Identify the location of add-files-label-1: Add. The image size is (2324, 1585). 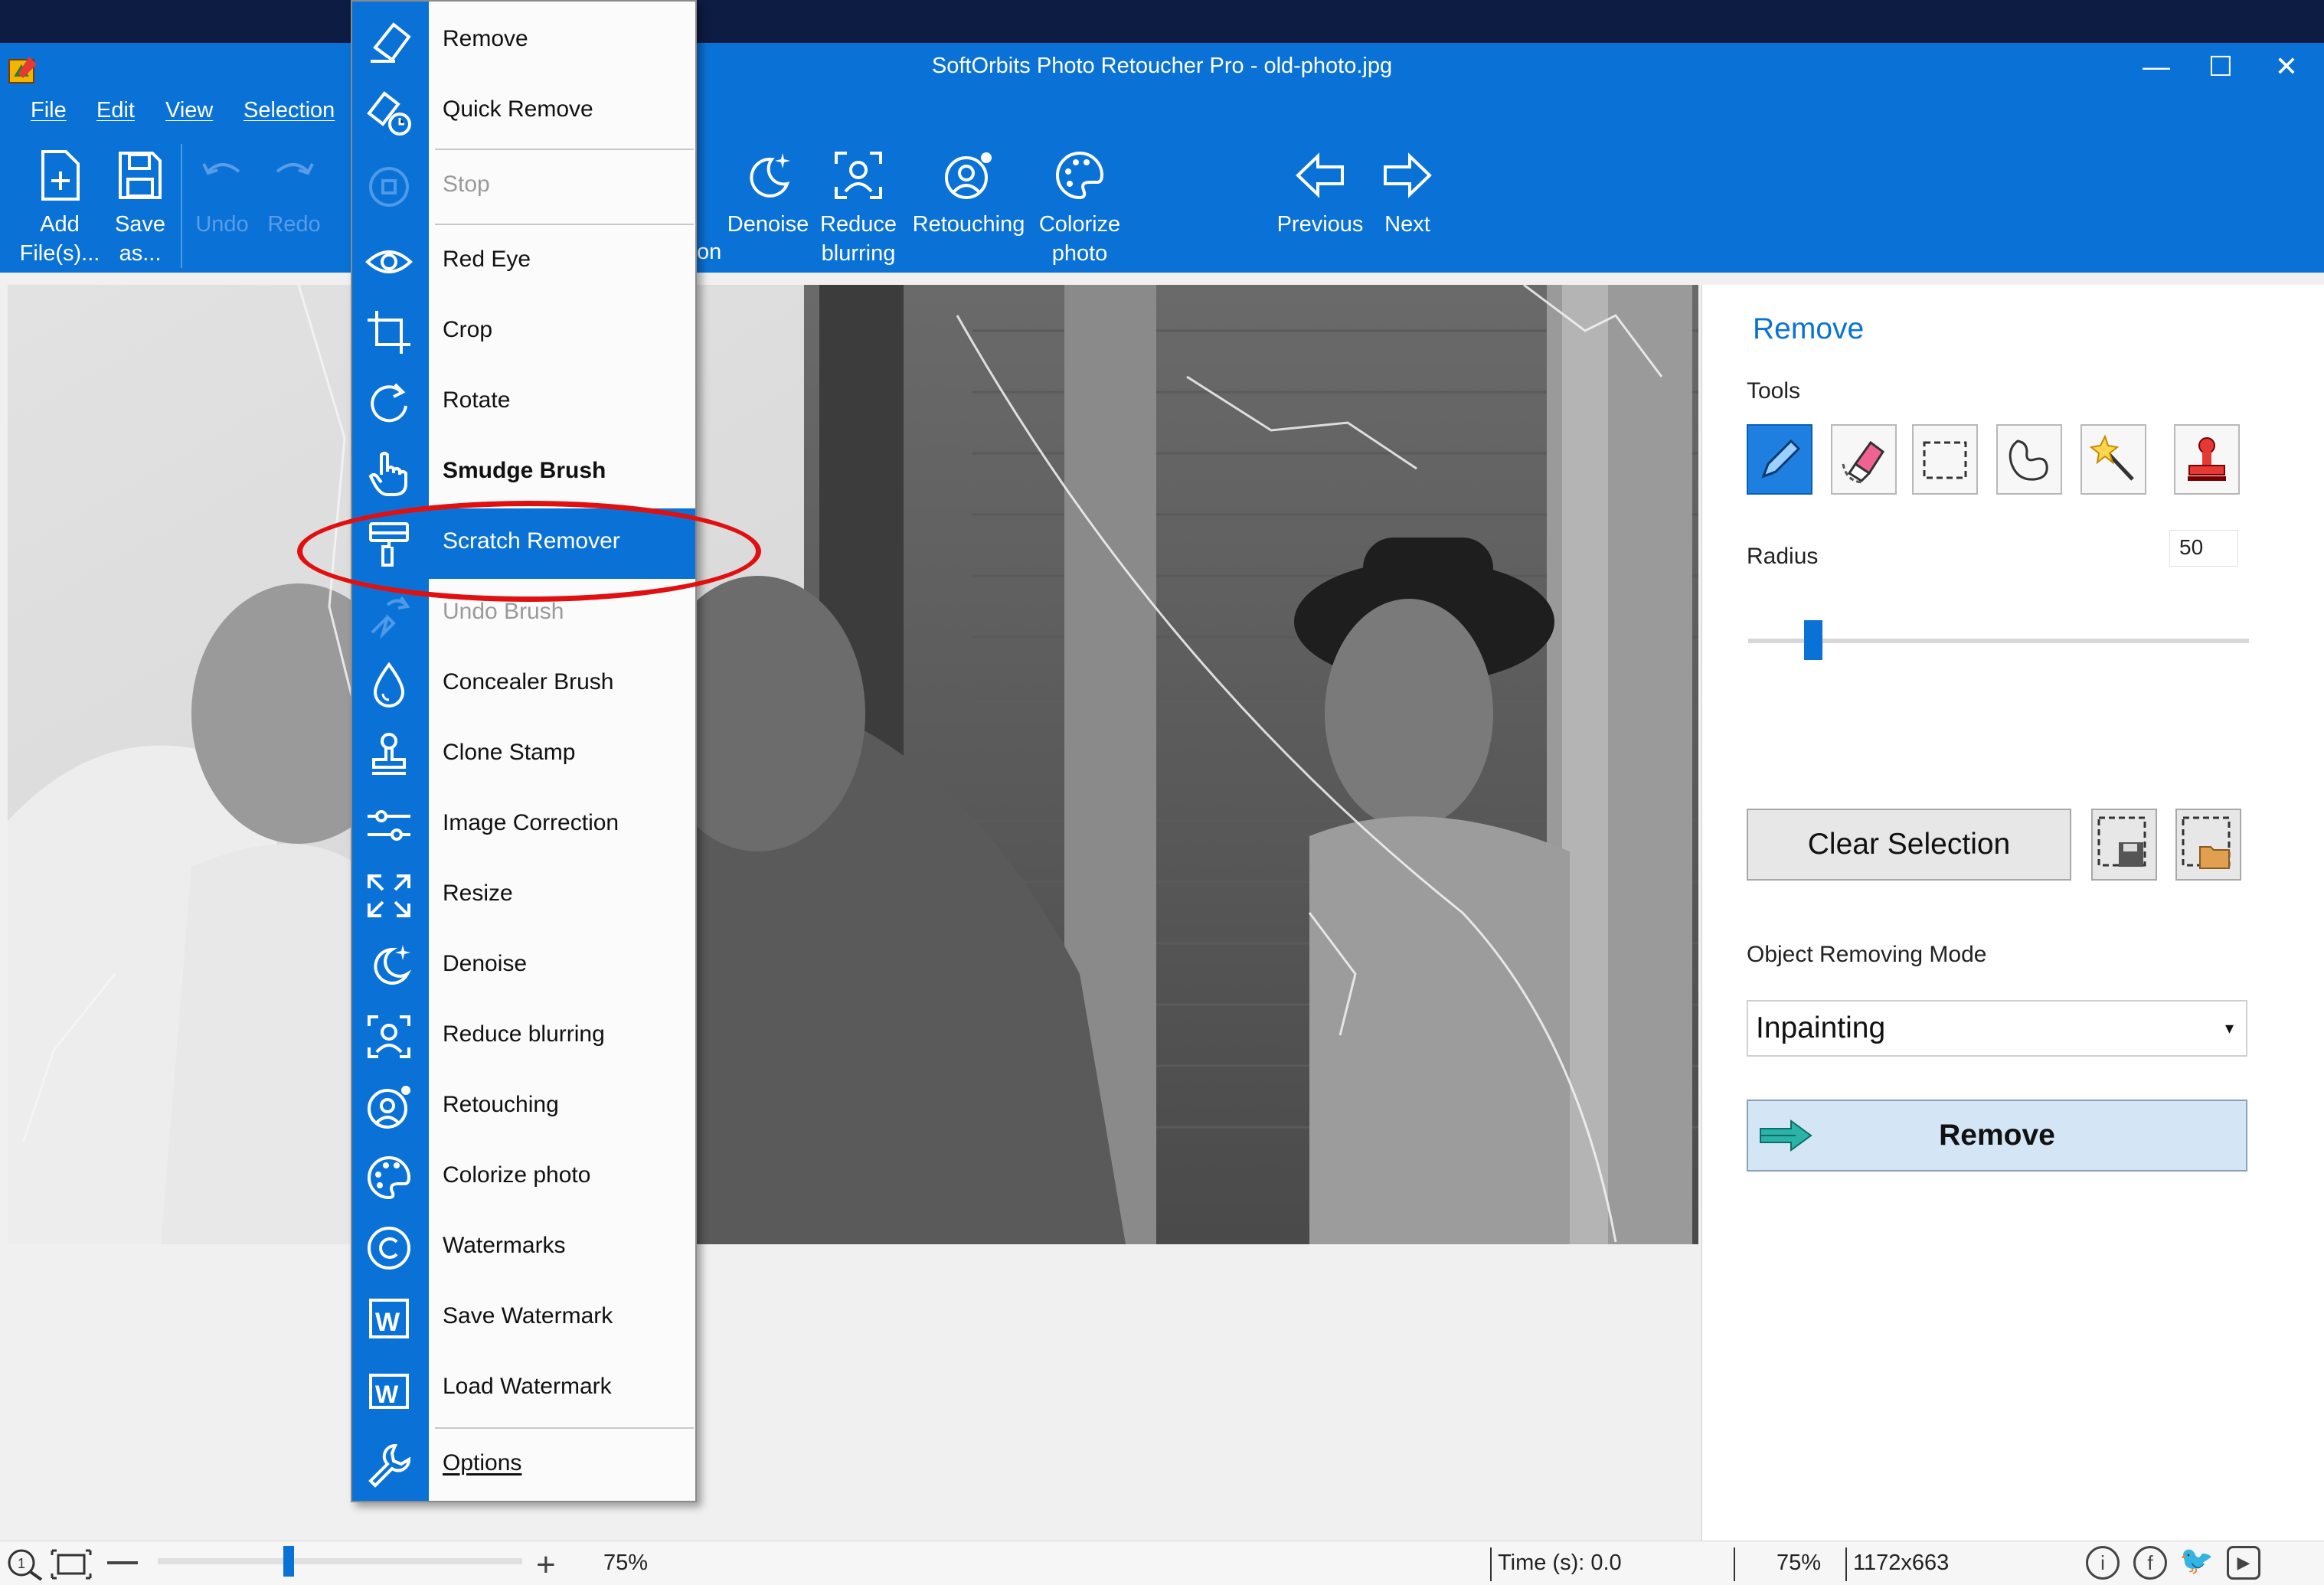
(60, 224).